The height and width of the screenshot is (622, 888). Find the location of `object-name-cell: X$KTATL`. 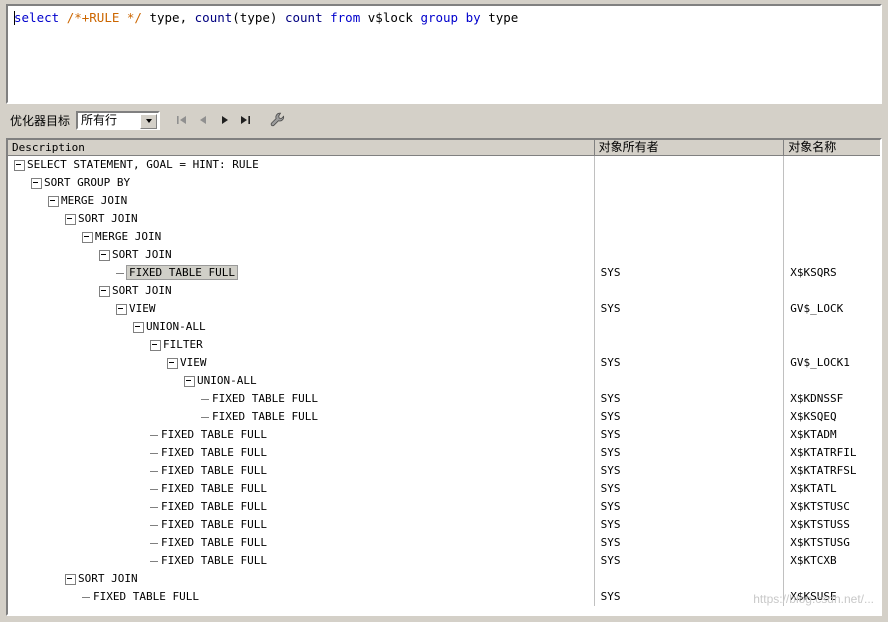

object-name-cell: X$KTATL is located at coordinates (813, 488).